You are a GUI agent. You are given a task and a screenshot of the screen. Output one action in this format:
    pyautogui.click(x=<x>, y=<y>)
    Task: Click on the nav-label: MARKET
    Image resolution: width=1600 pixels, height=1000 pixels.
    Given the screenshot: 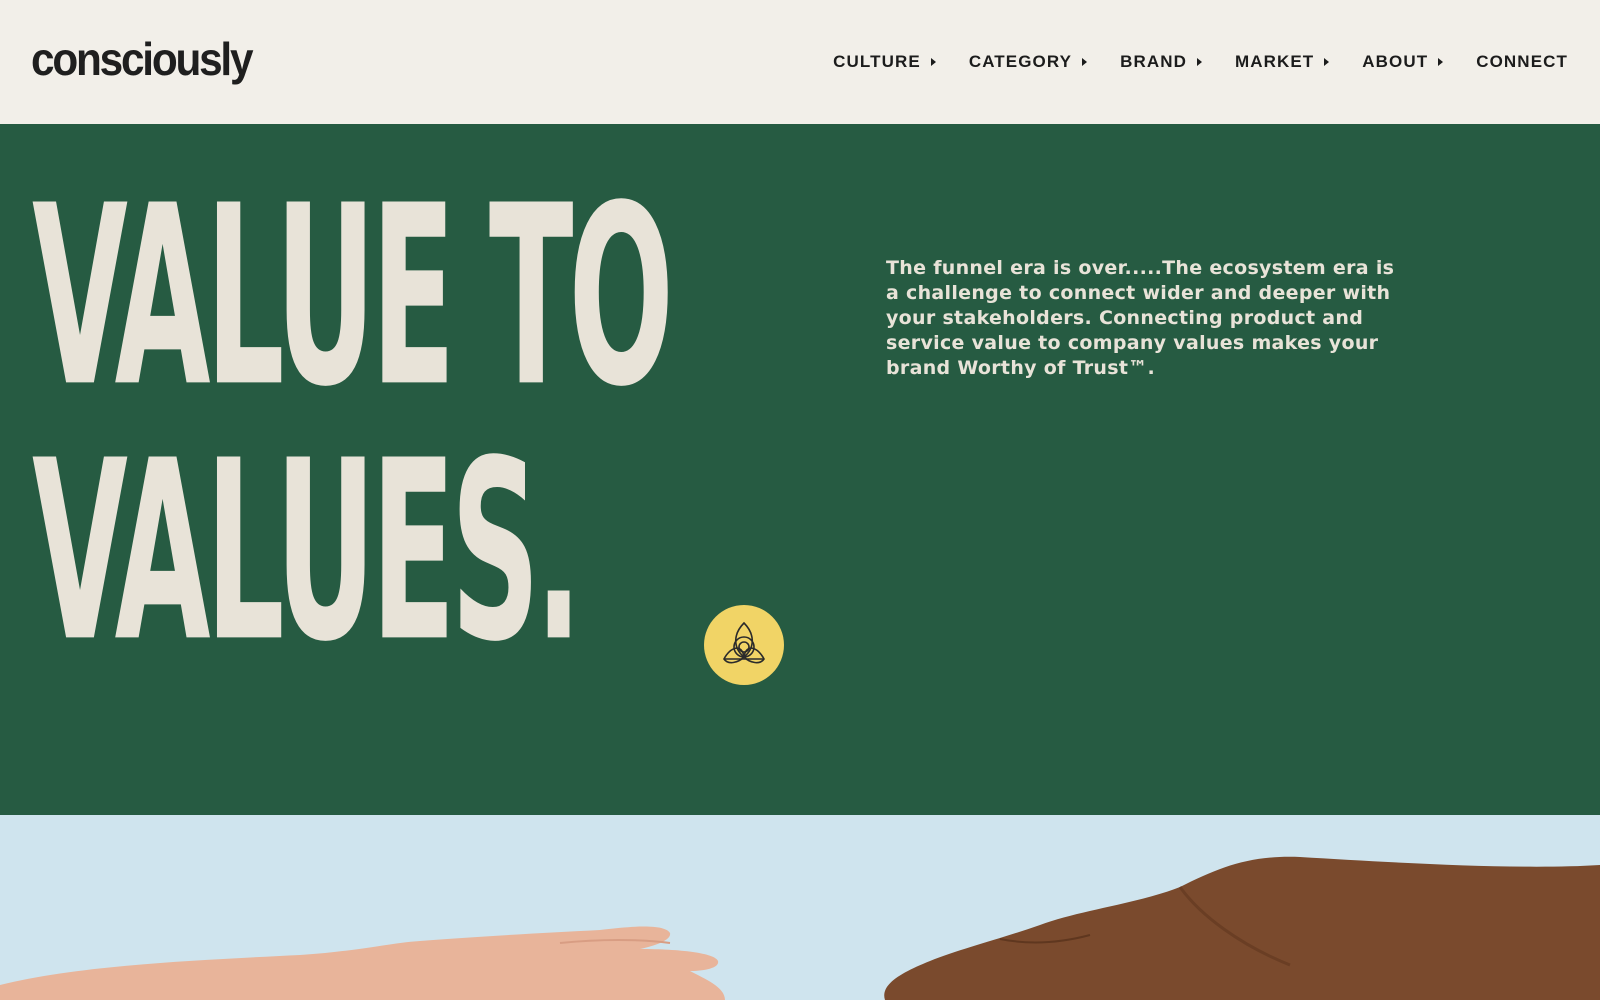 What is the action you would take?
    pyautogui.click(x=1274, y=61)
    